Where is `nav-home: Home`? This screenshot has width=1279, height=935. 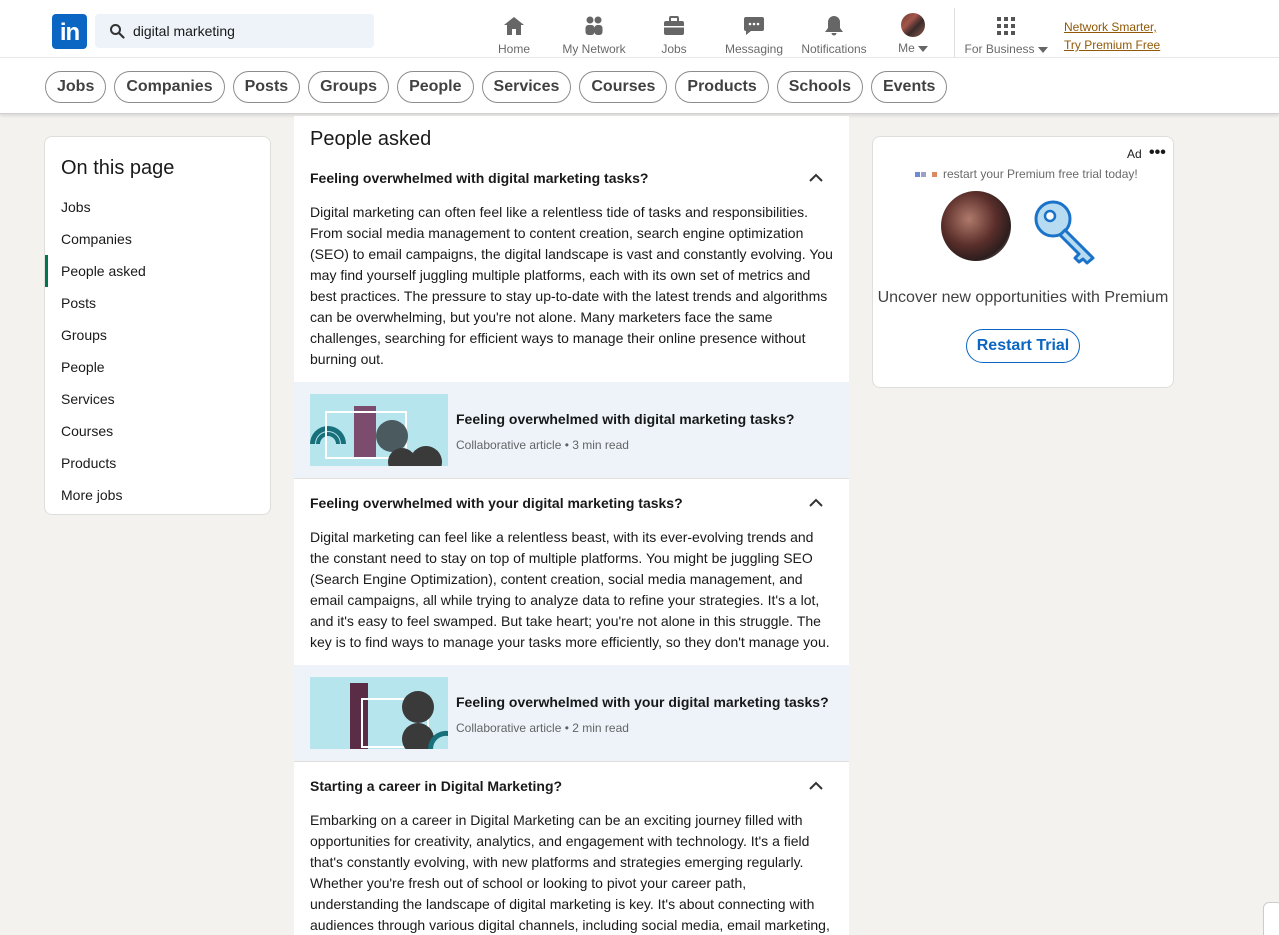 nav-home: Home is located at coordinates (514, 32).